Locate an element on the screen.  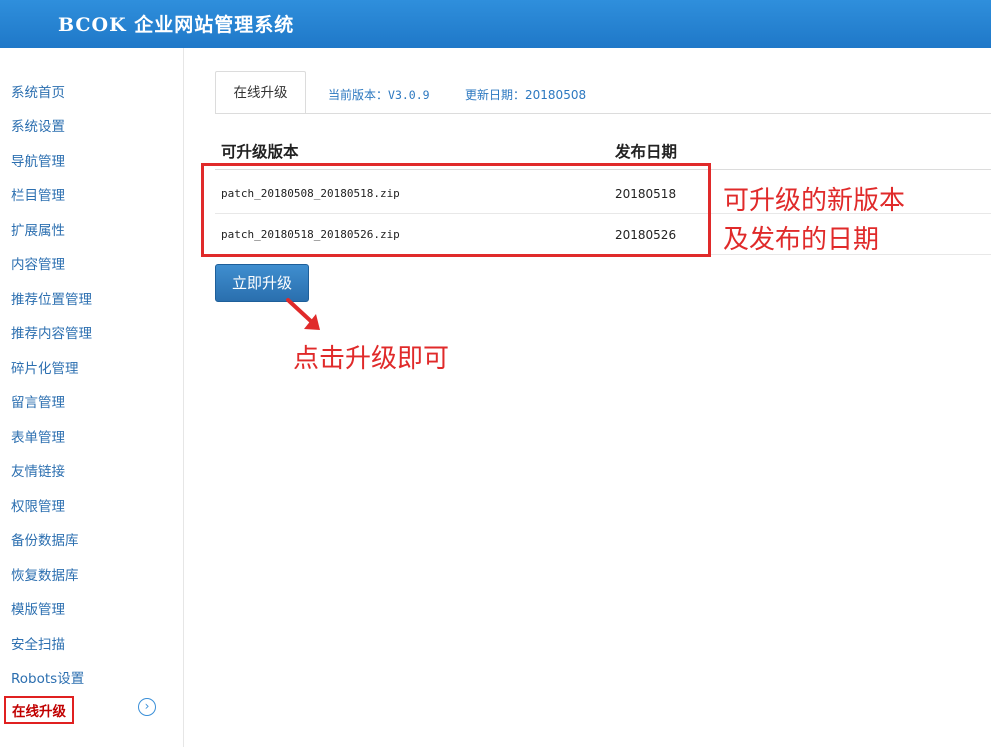
update-date: 更新日期：20180508 is located at coordinates (525, 94).